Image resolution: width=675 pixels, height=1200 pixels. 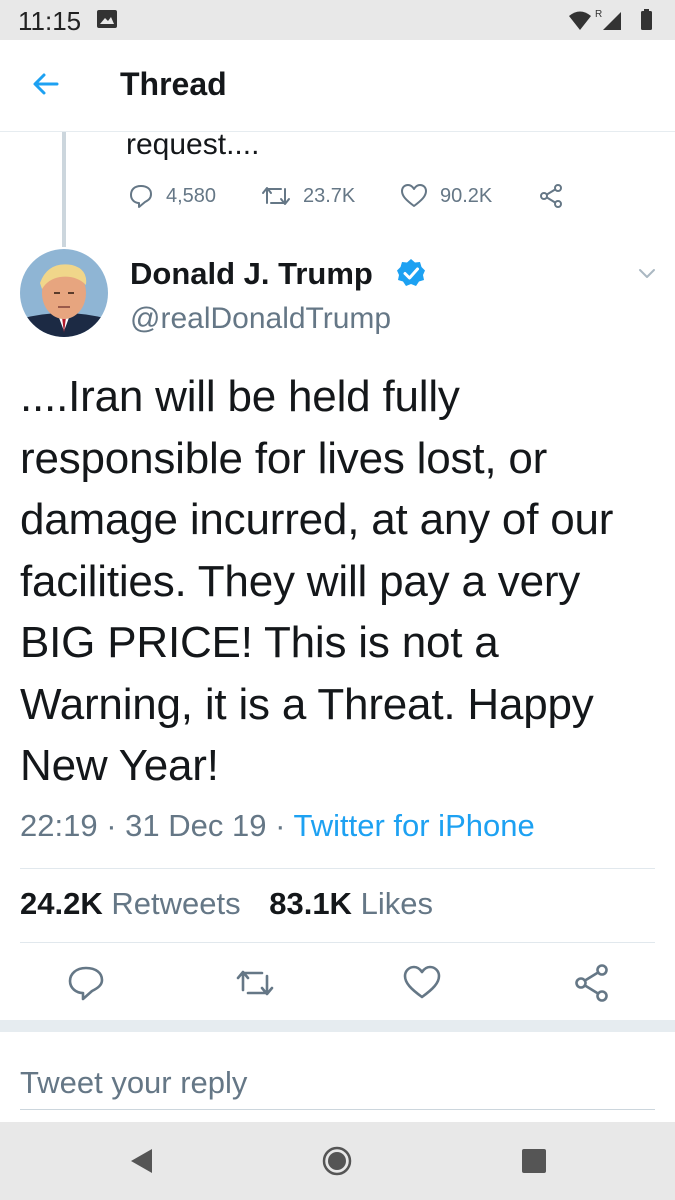 I want to click on avatar-image, so click(x=64, y=293).